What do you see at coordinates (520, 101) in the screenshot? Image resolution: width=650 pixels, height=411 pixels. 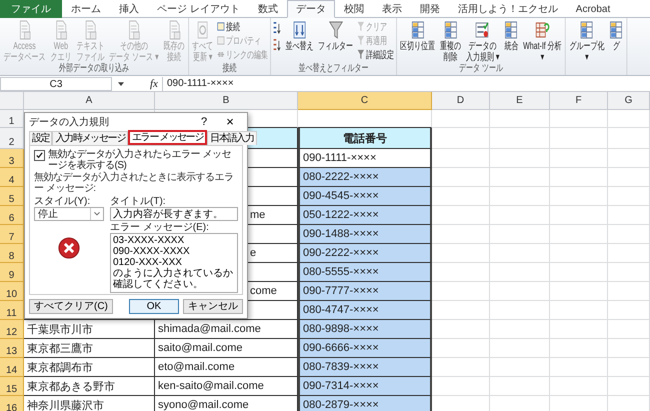 I see `column-header: E` at bounding box center [520, 101].